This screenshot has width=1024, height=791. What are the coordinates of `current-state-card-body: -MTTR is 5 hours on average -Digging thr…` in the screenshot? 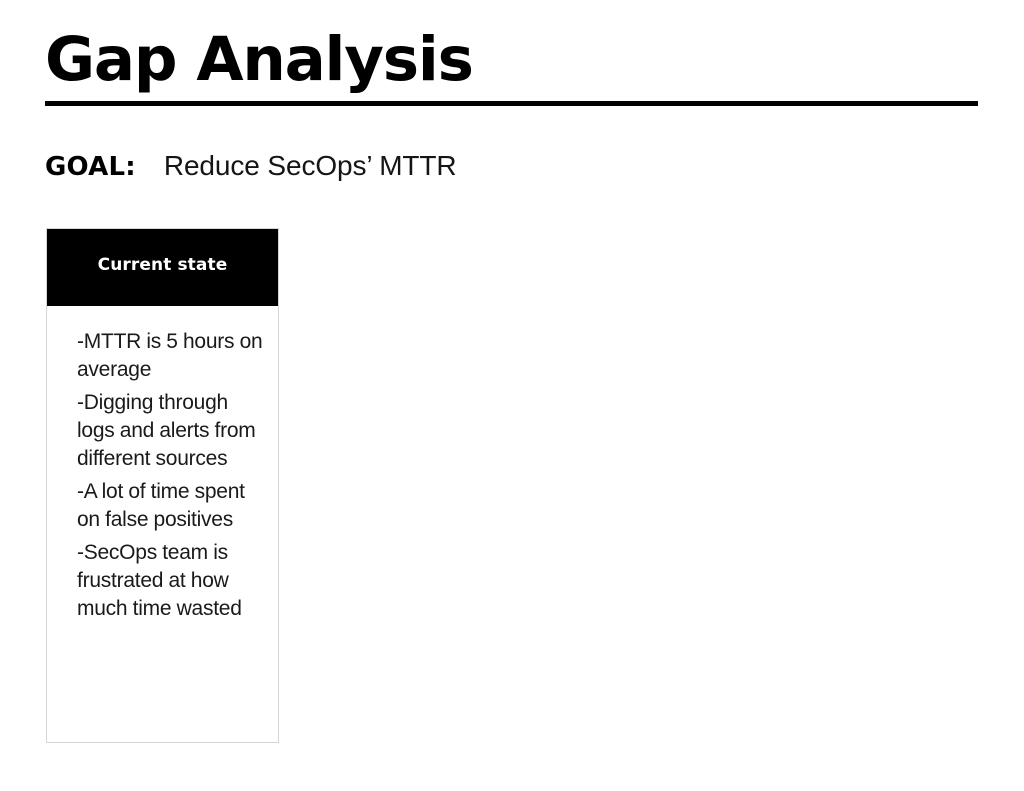 It's located at (162, 524).